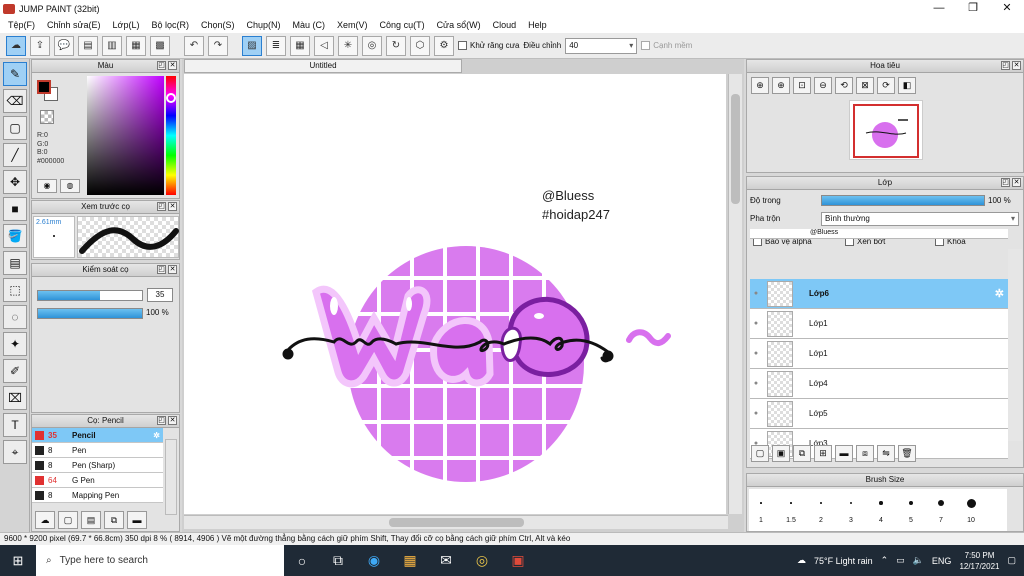  What do you see at coordinates (420, 45) in the screenshot?
I see `polygon-icon: ⬡` at bounding box center [420, 45].